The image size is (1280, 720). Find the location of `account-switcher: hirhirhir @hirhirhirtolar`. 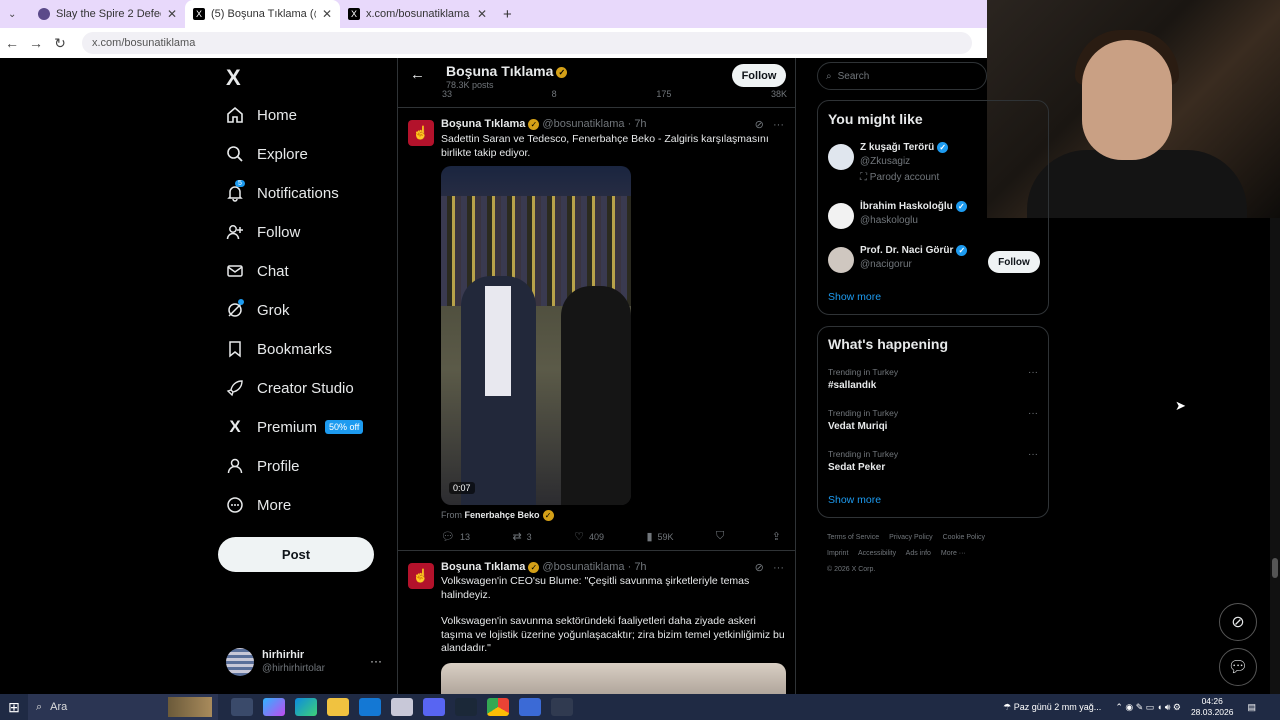

account-switcher: hirhirhir @hirhirhirtolar is located at coordinates (275, 662).